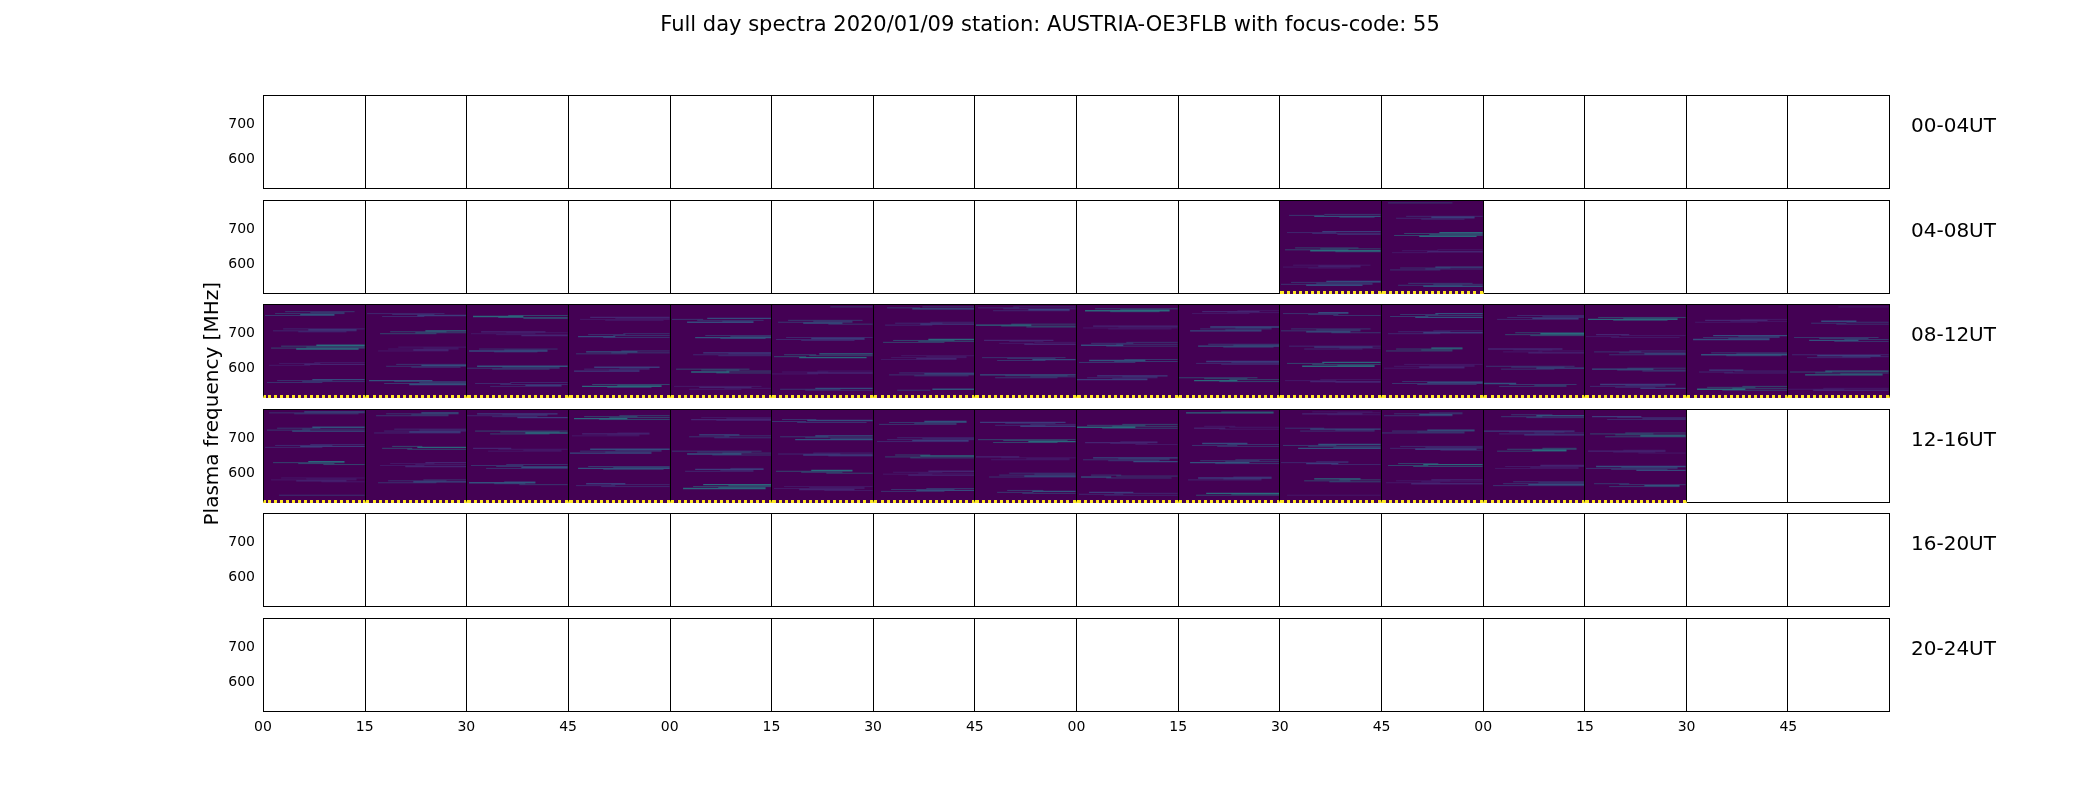  What do you see at coordinates (1953, 543) in the screenshot?
I see `row-time-label: 16-20UT` at bounding box center [1953, 543].